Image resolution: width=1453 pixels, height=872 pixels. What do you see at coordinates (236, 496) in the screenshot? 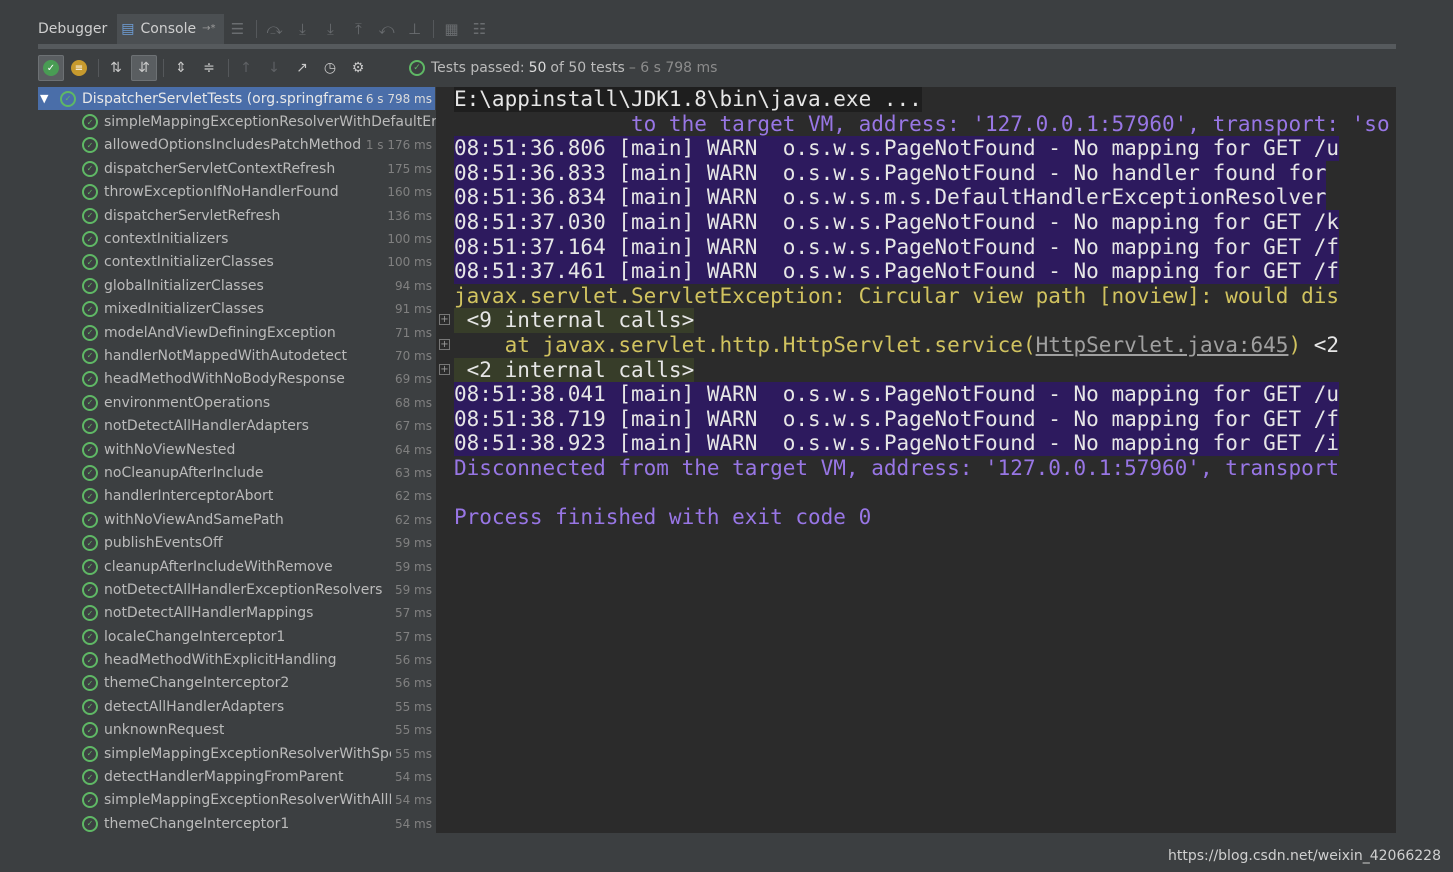
I see `test-row: ✓ handlerInterceptorAbort 62 ms` at bounding box center [236, 496].